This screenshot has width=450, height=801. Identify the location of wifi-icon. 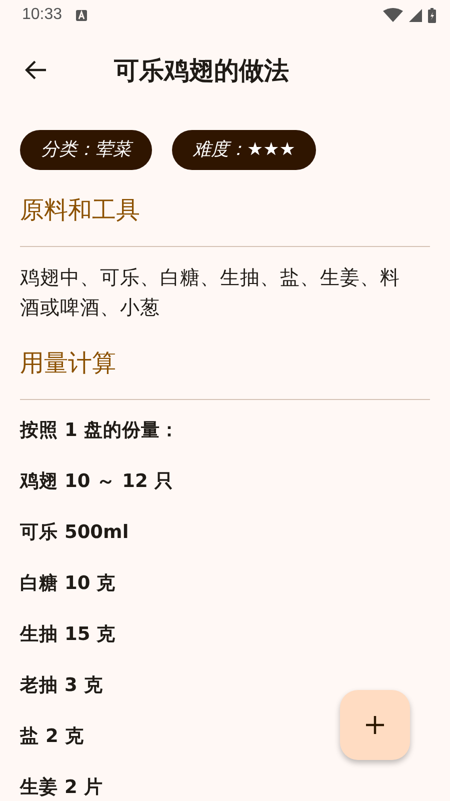
(393, 15).